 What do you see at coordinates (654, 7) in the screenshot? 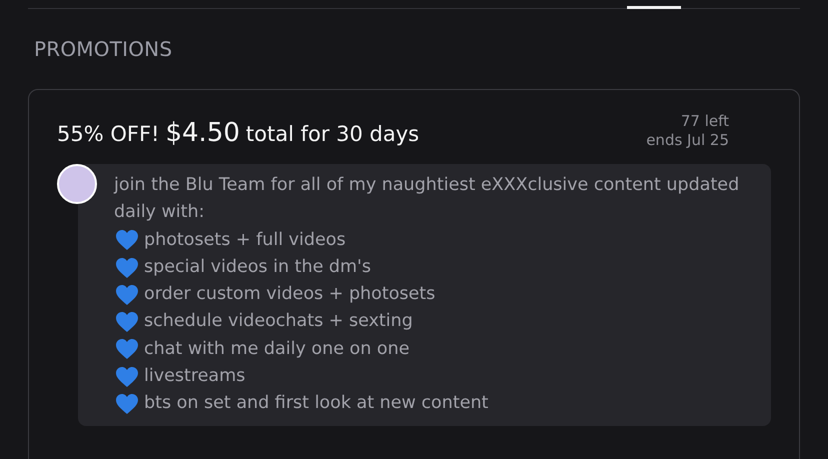
I see `tab-indicator` at bounding box center [654, 7].